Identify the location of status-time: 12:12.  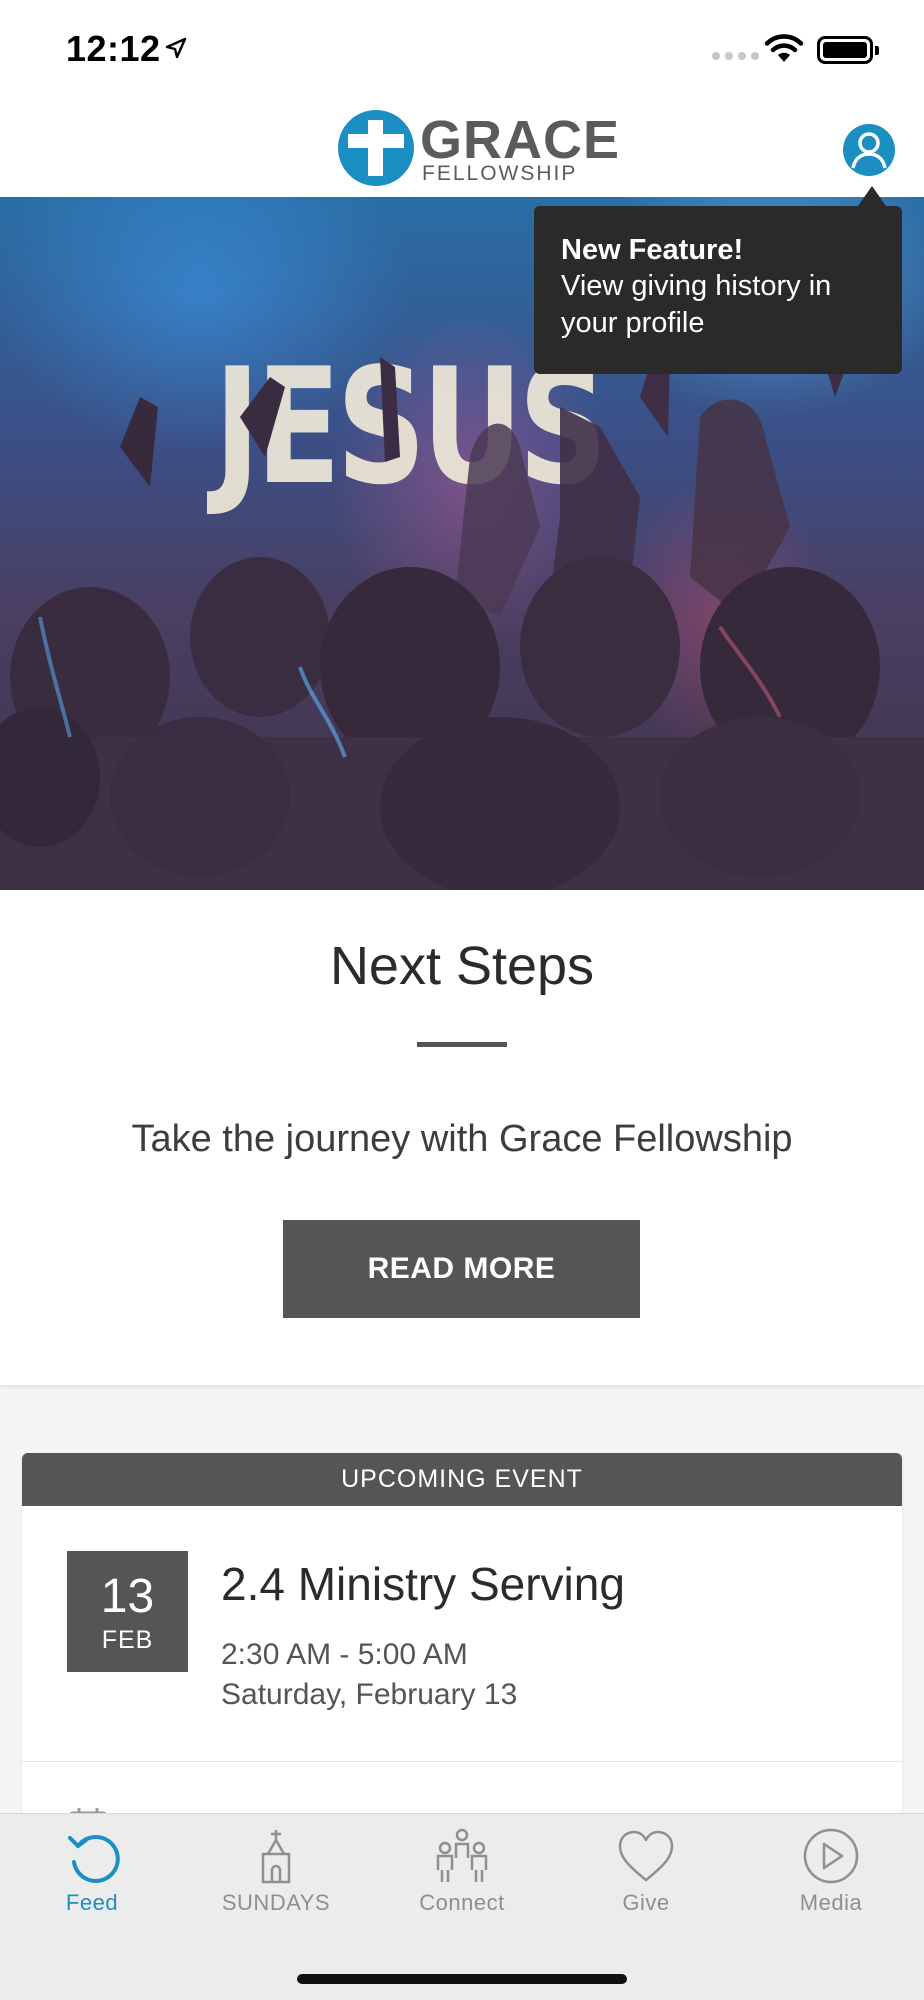
(113, 48).